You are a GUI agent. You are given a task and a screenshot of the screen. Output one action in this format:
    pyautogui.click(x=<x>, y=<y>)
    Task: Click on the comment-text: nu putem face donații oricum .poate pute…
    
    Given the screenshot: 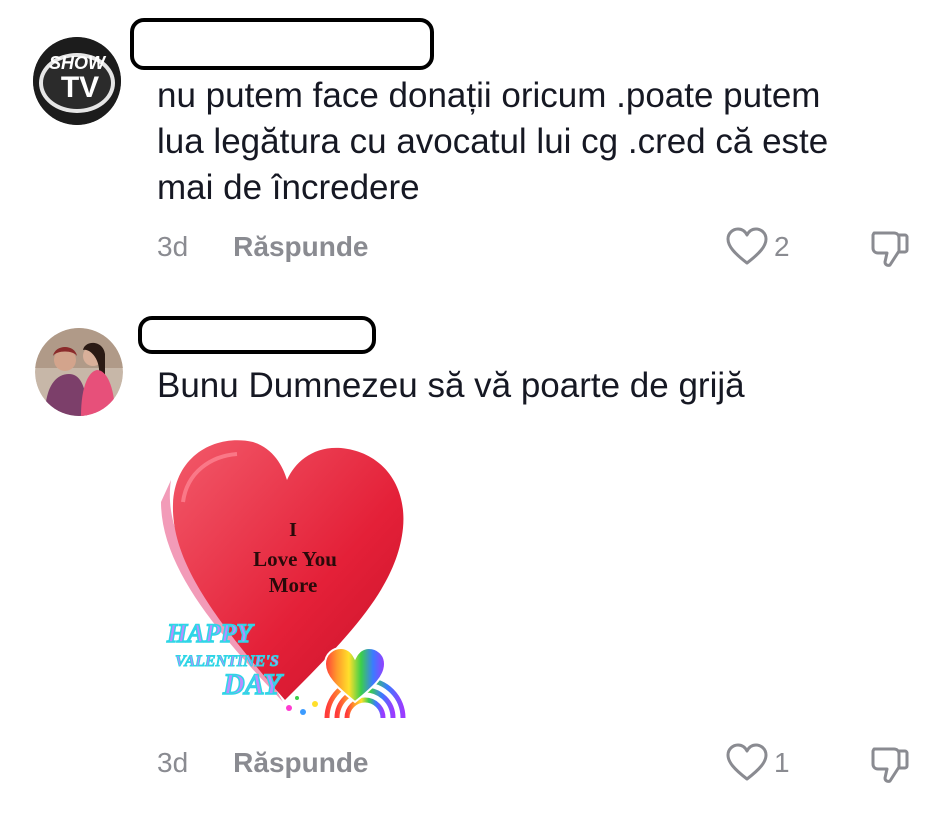 What is the action you would take?
    pyautogui.click(x=492, y=142)
    